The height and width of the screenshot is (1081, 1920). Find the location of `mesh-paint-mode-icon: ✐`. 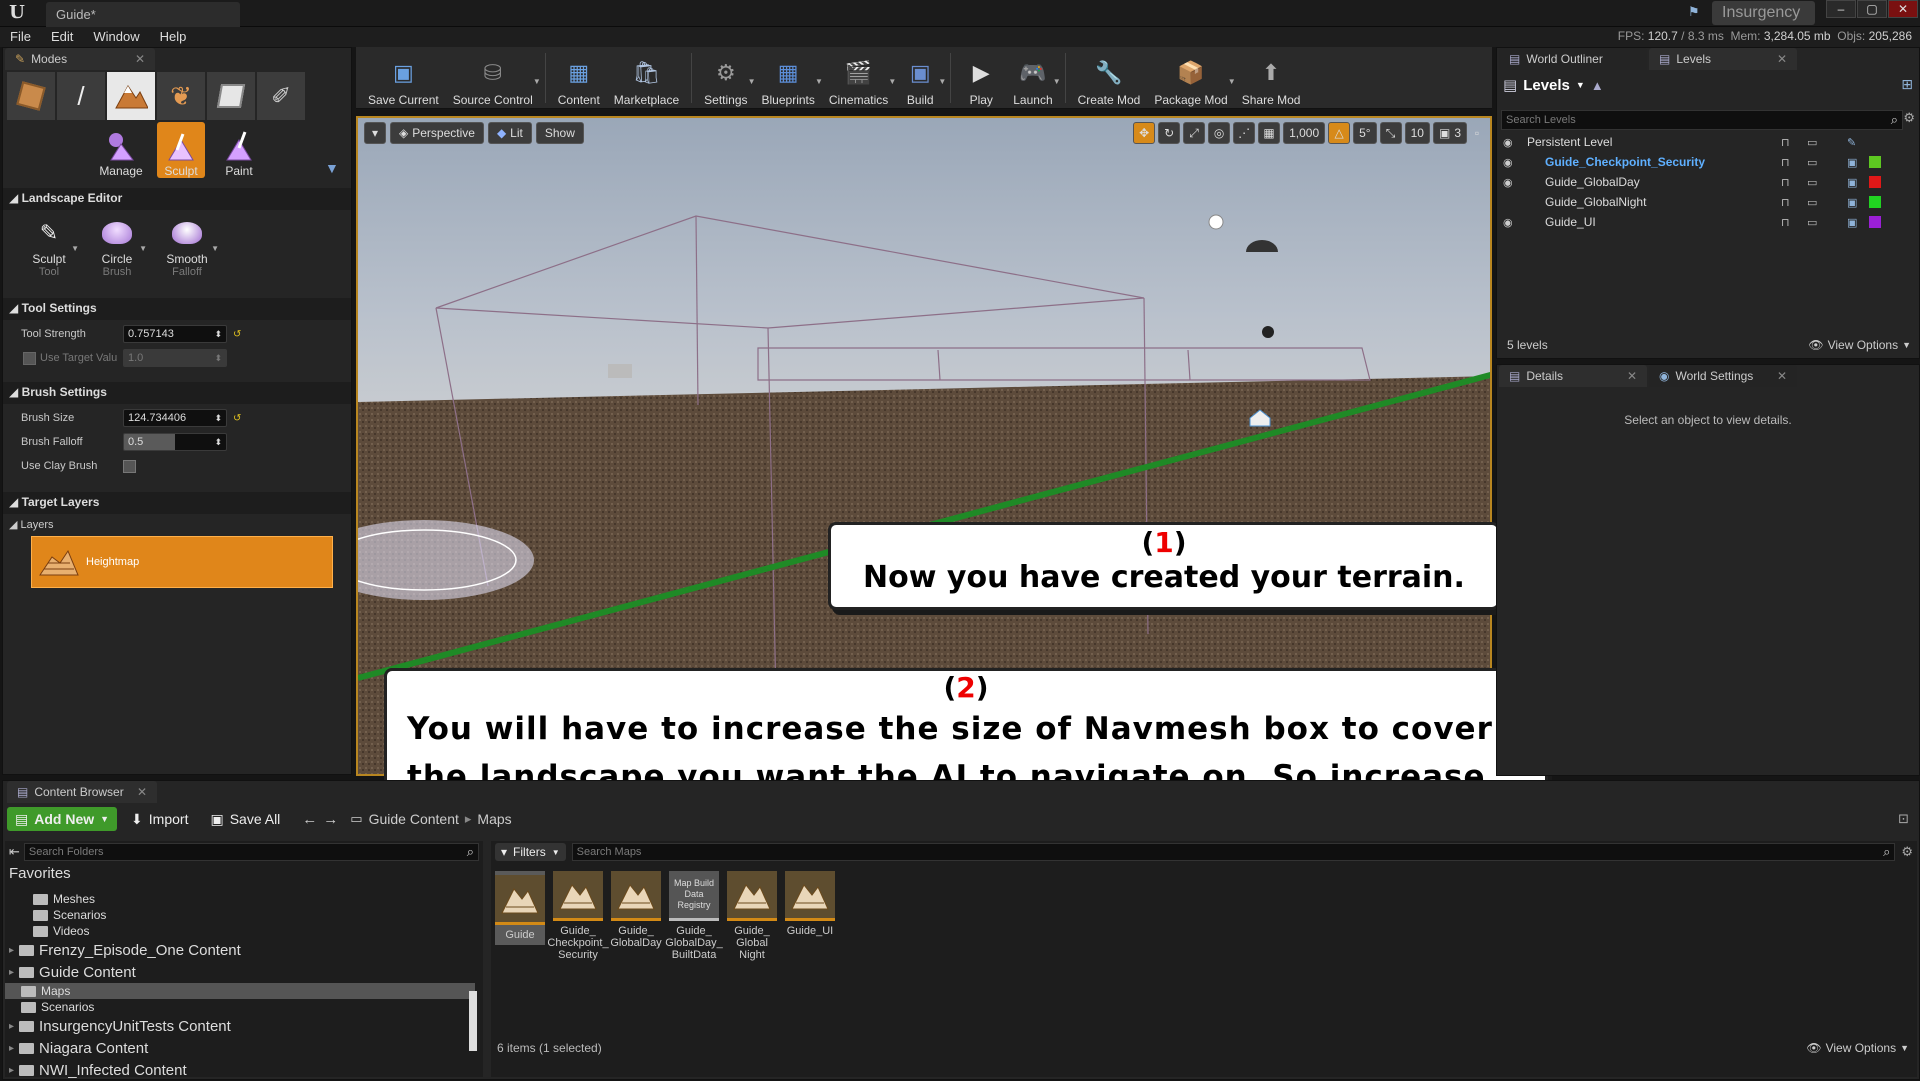

mesh-paint-mode-icon: ✐ is located at coordinates (281, 96).